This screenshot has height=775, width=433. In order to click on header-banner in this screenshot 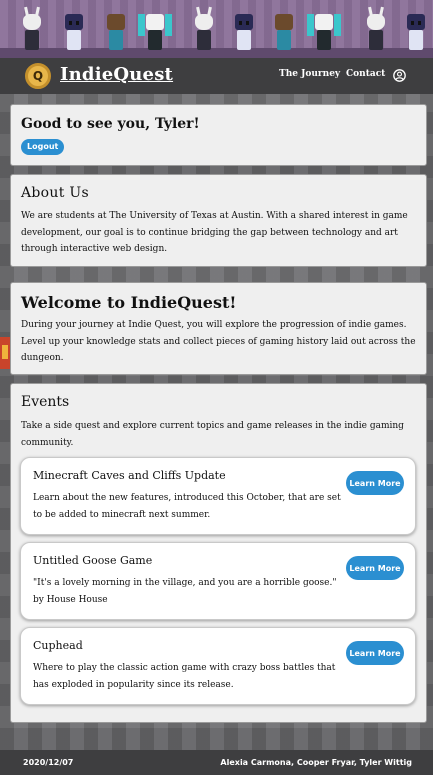, I will do `click(216, 29)`.